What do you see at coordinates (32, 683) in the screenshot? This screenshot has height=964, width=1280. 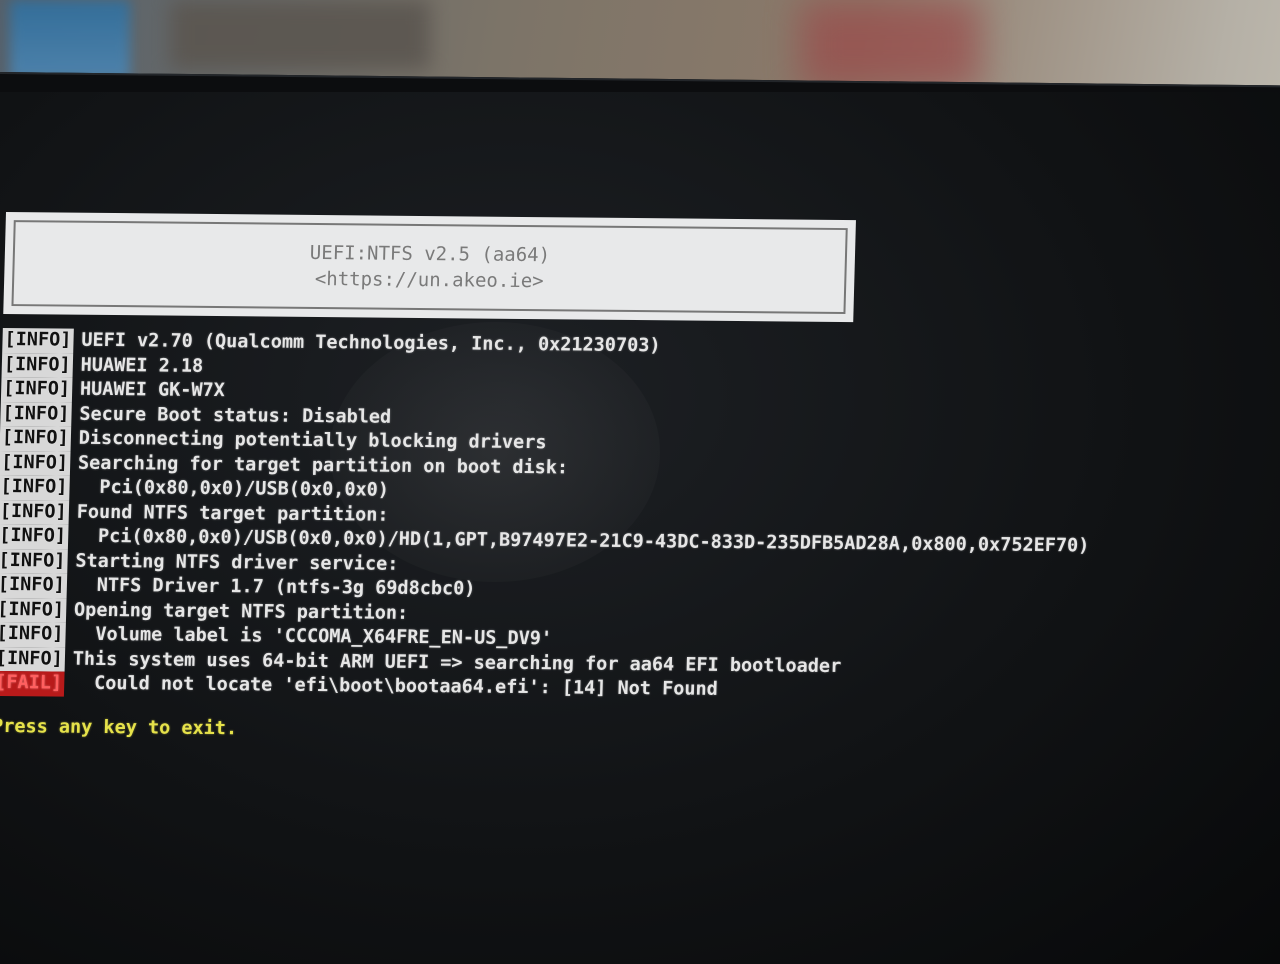 I see `fail-tag: [FAIL]` at bounding box center [32, 683].